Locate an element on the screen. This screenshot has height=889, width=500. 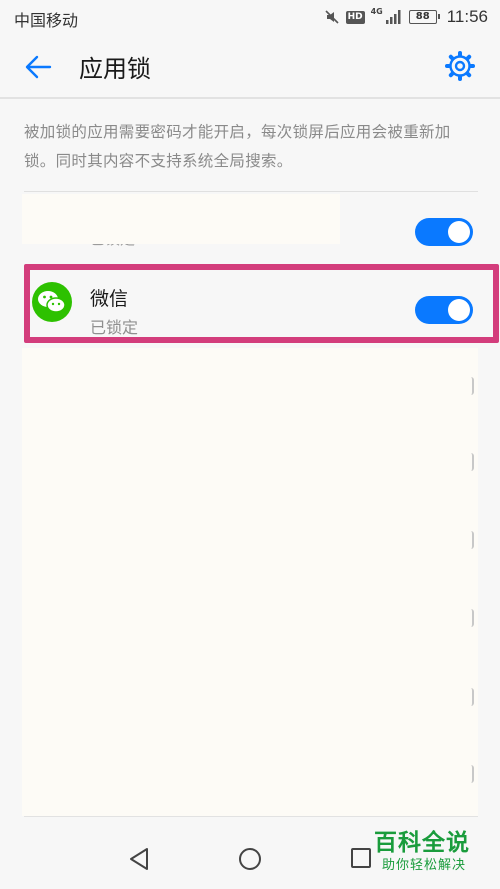
network-type-label: 4G is located at coordinates (376, 11).